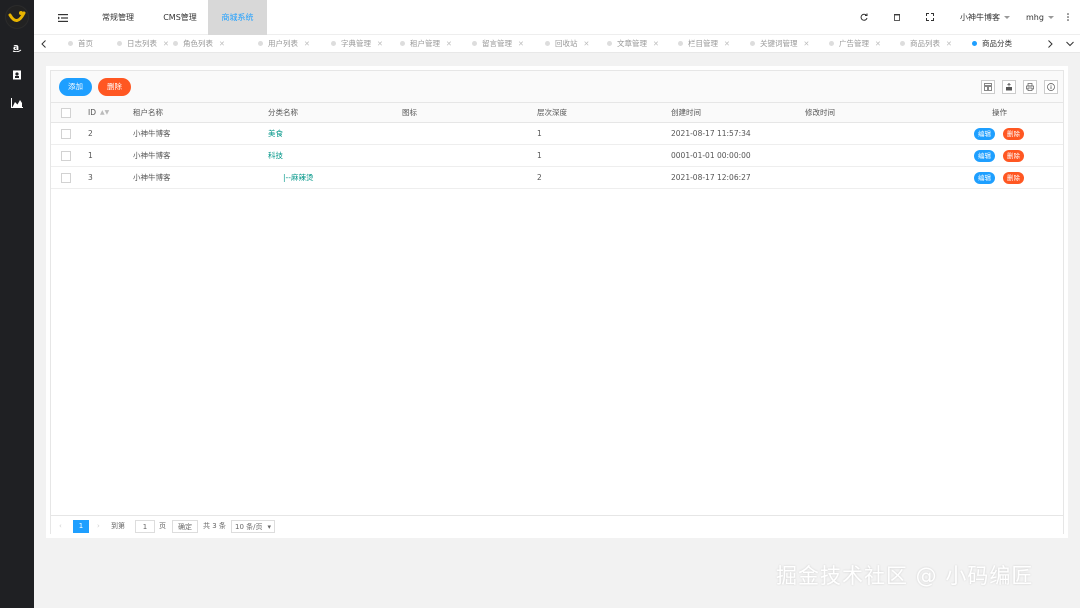 This screenshot has width=1080, height=608. What do you see at coordinates (1070, 44) in the screenshot?
I see `tab-menu-chevron-down-icon` at bounding box center [1070, 44].